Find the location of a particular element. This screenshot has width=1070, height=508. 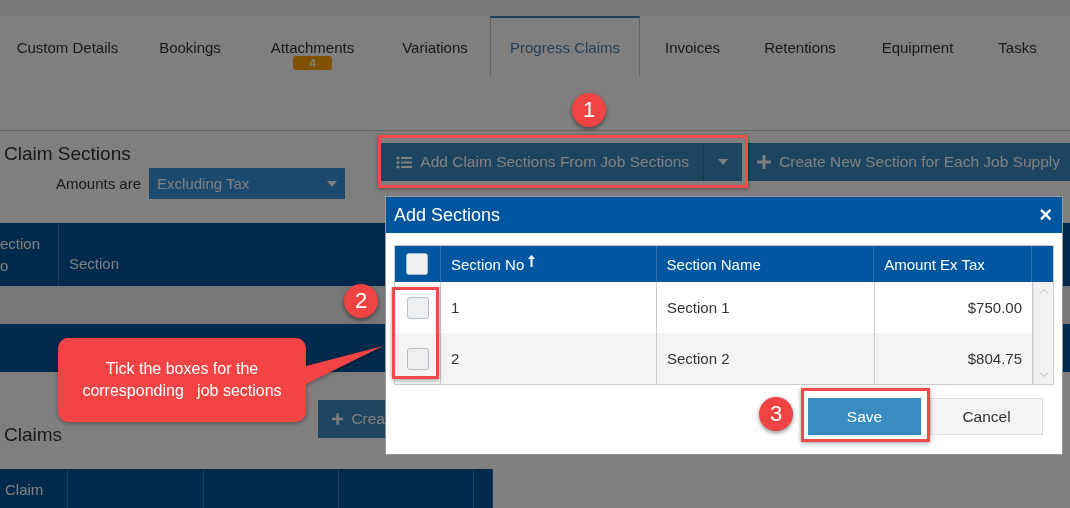

tab: Invoices is located at coordinates (692, 46).